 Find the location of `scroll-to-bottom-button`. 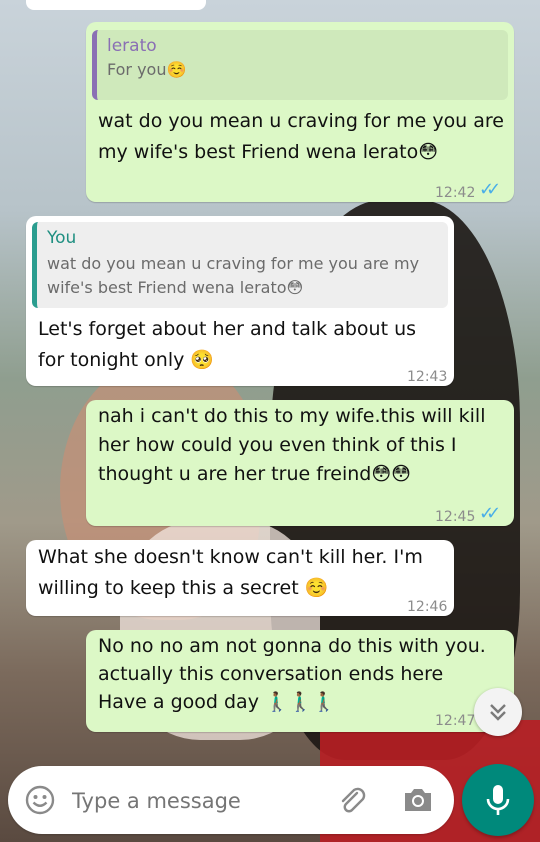

scroll-to-bottom-button is located at coordinates (498, 712).